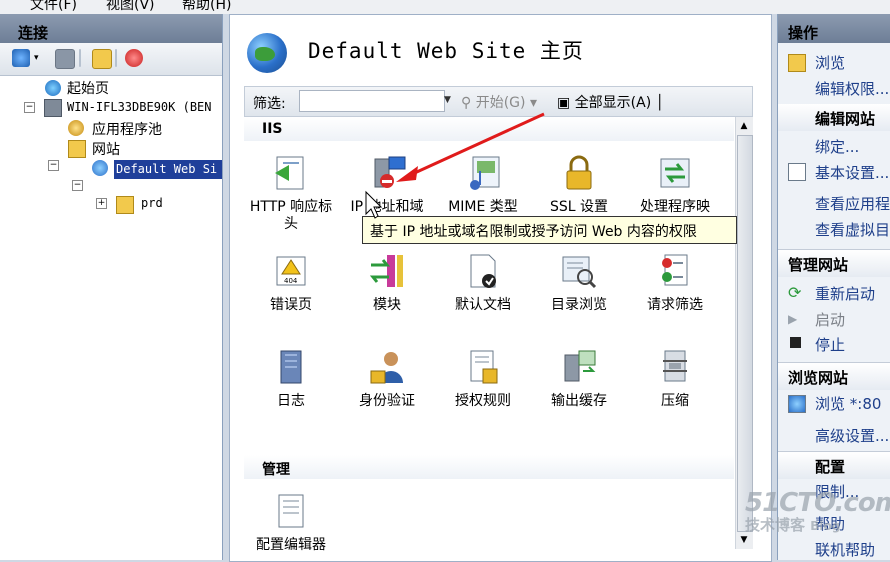 Image resolution: width=890 pixels, height=562 pixels. I want to click on show-all-label: 全部显示(A), so click(613, 103).